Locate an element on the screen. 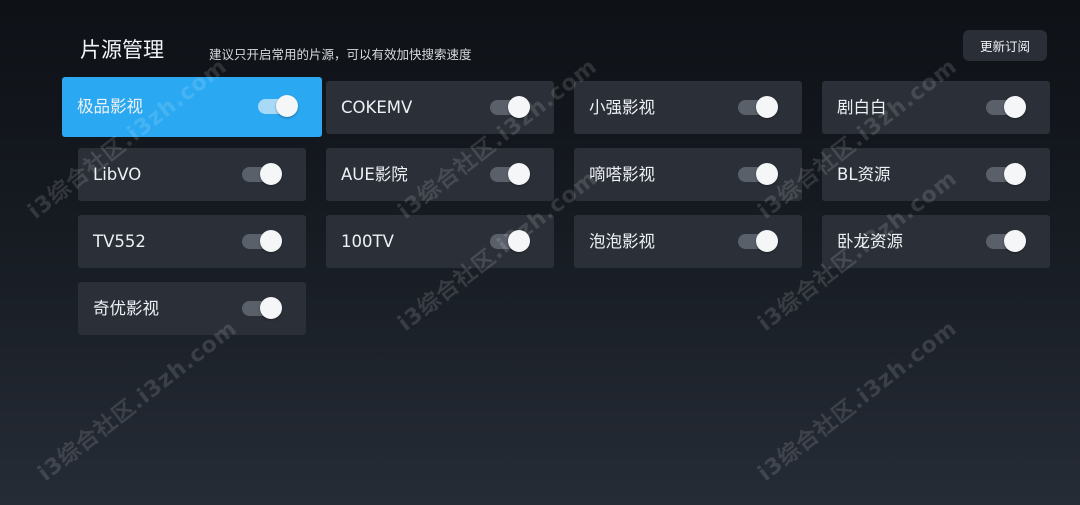  source-card: TV552 is located at coordinates (192, 241).